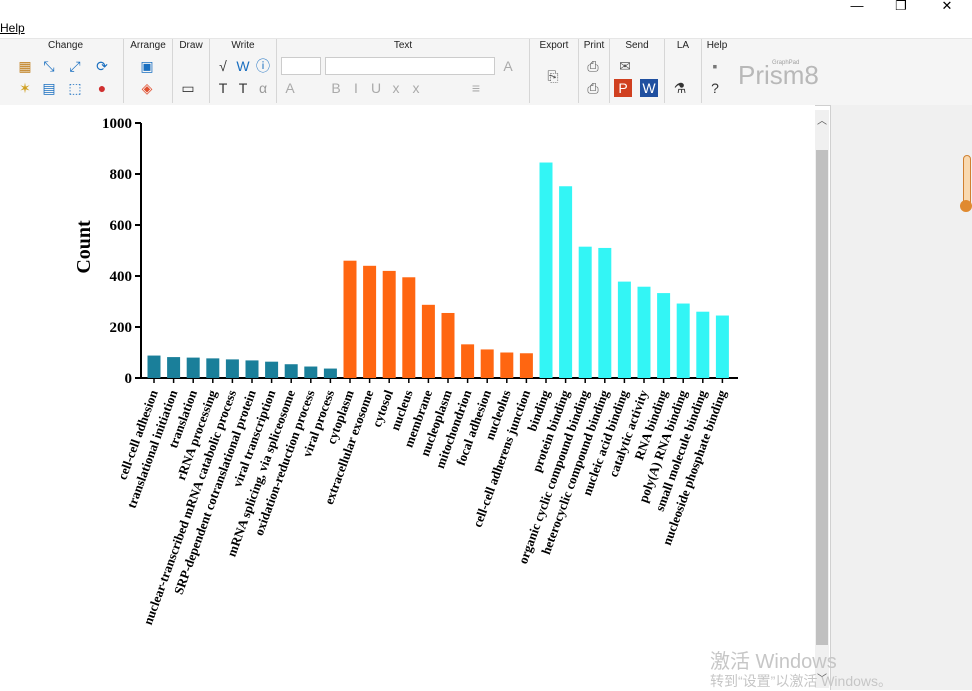 Image resolution: width=972 pixels, height=691 pixels. Describe the element at coordinates (857, 7) in the screenshot. I see `minimize-button: —` at that location.